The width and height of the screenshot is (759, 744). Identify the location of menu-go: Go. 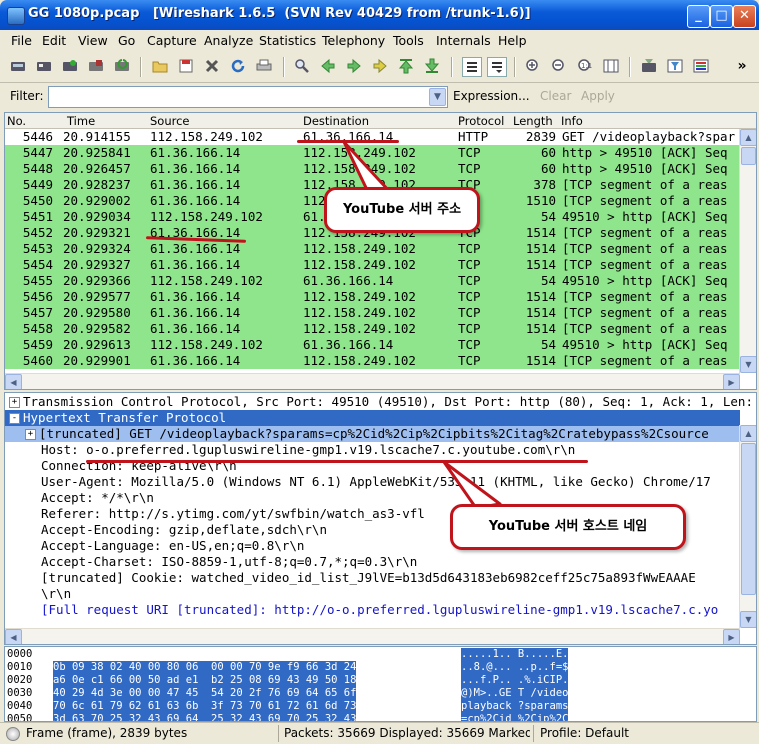
(126, 40).